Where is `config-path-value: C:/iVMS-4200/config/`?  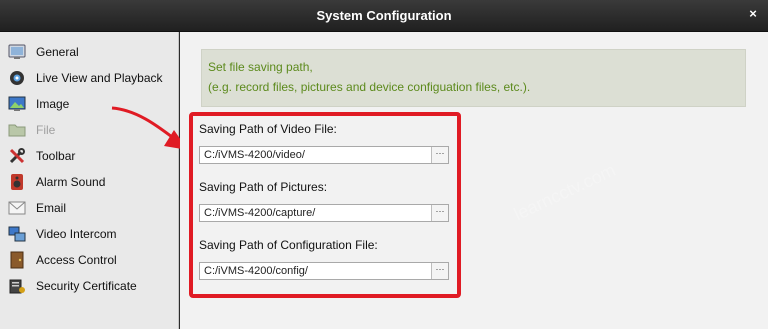
config-path-value: C:/iVMS-4200/config/ is located at coordinates (256, 271).